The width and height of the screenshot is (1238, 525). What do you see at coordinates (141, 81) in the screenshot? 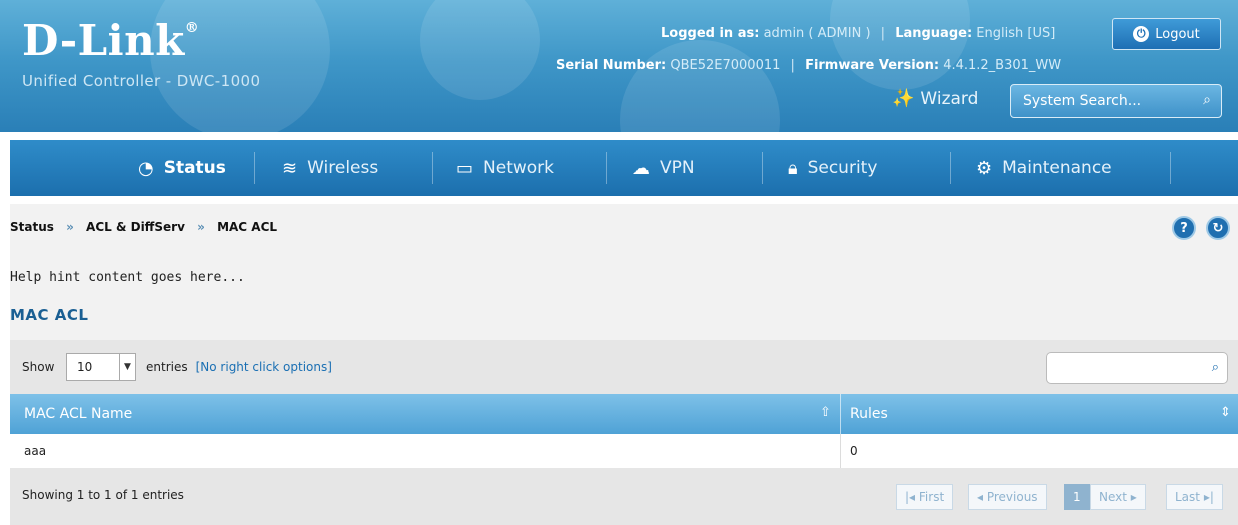
I see `product-subtitle: Unified Controller - DWC-1000` at bounding box center [141, 81].